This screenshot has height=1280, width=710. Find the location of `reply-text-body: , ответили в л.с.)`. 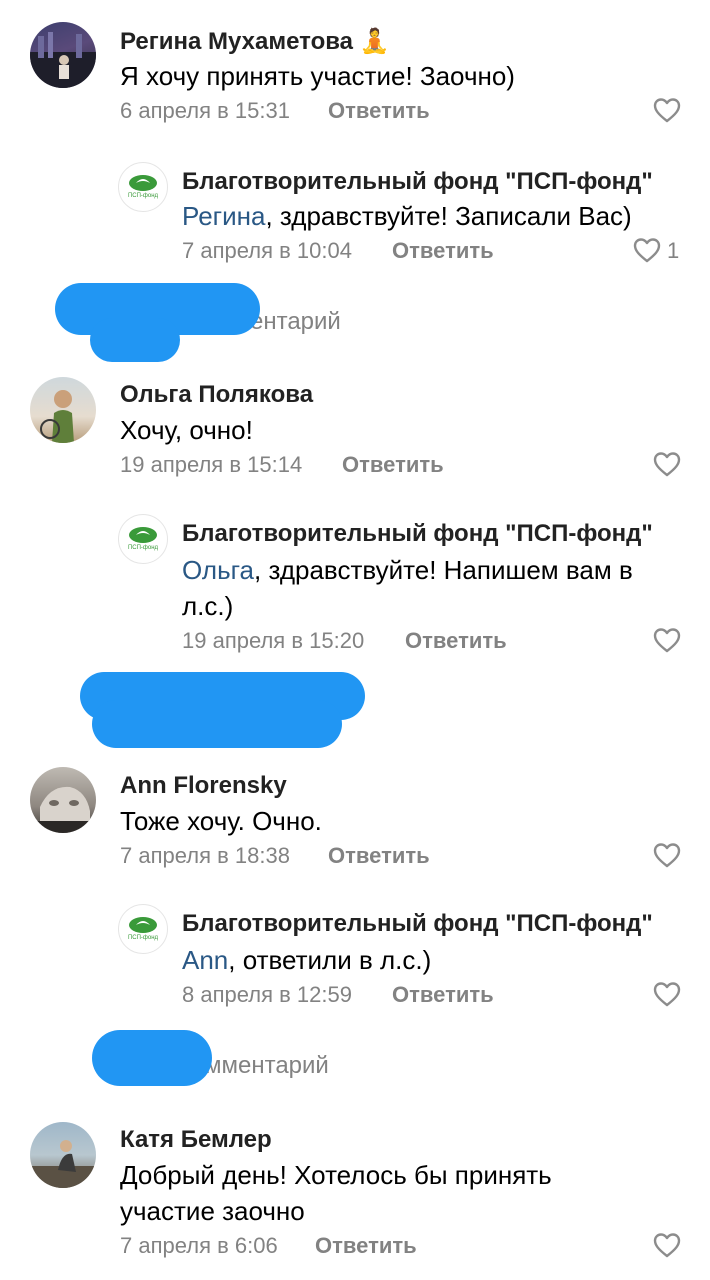

reply-text-body: , ответили в л.с.) is located at coordinates (330, 960).